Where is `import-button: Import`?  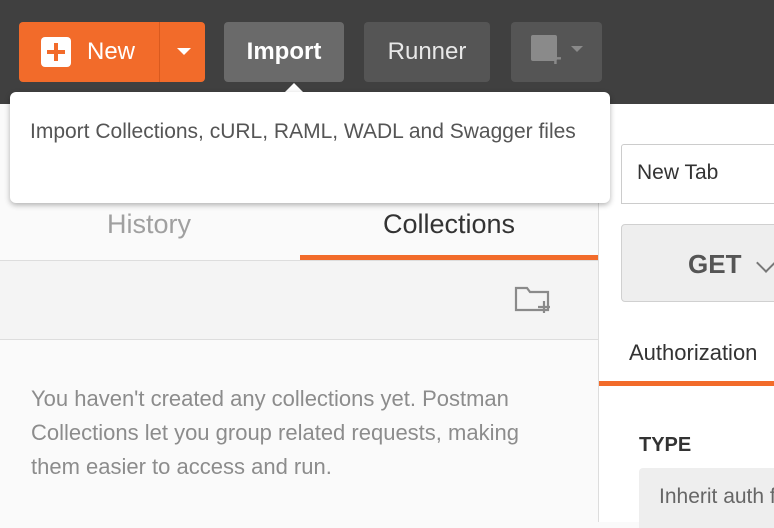
import-button: Import is located at coordinates (284, 52).